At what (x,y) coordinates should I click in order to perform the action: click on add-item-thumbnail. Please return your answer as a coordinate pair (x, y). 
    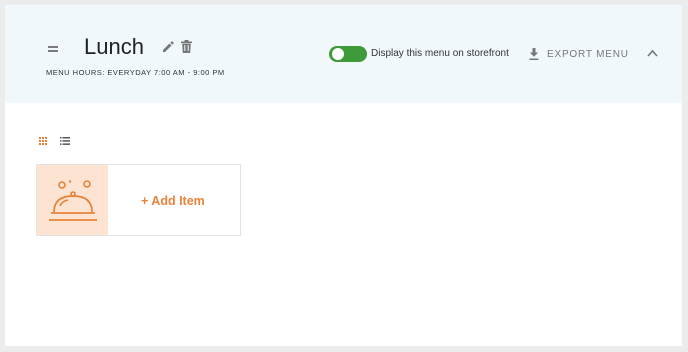
    Looking at the image, I should click on (72, 200).